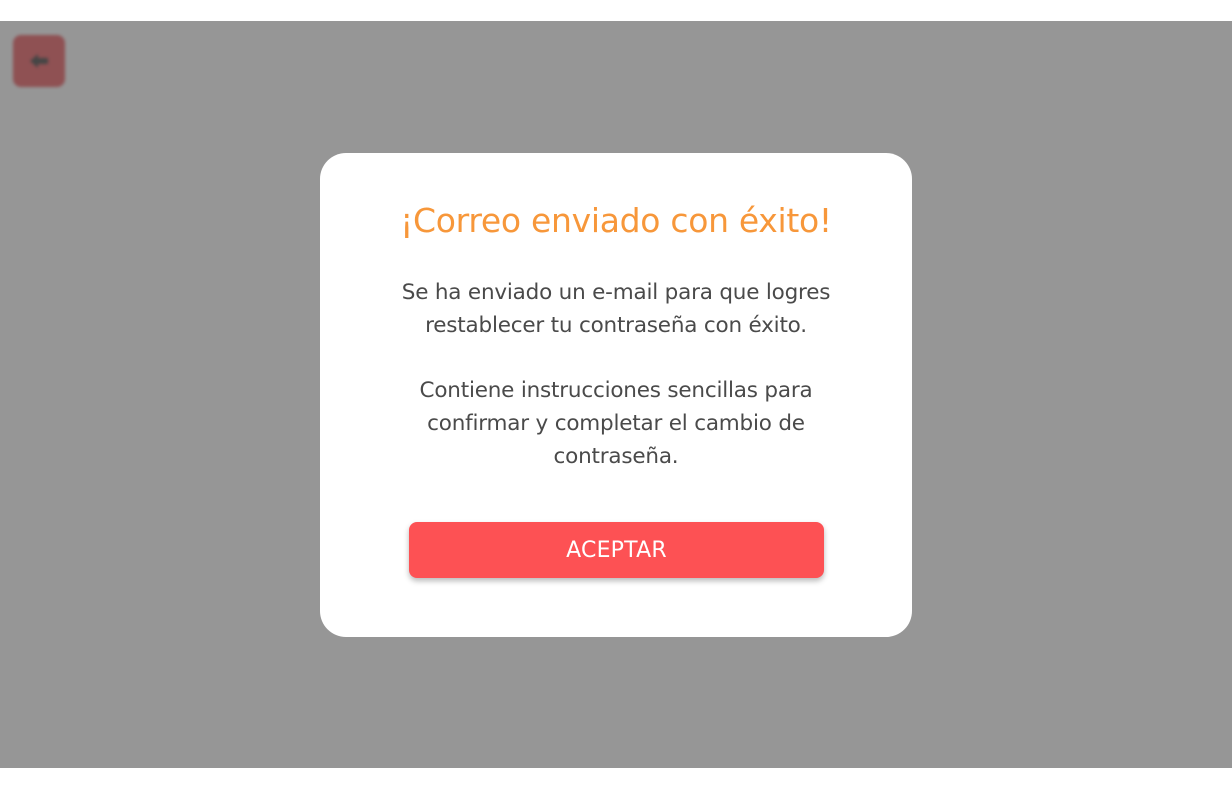  I want to click on dialog-title: ¡Correo enviado con éxito!, so click(616, 220).